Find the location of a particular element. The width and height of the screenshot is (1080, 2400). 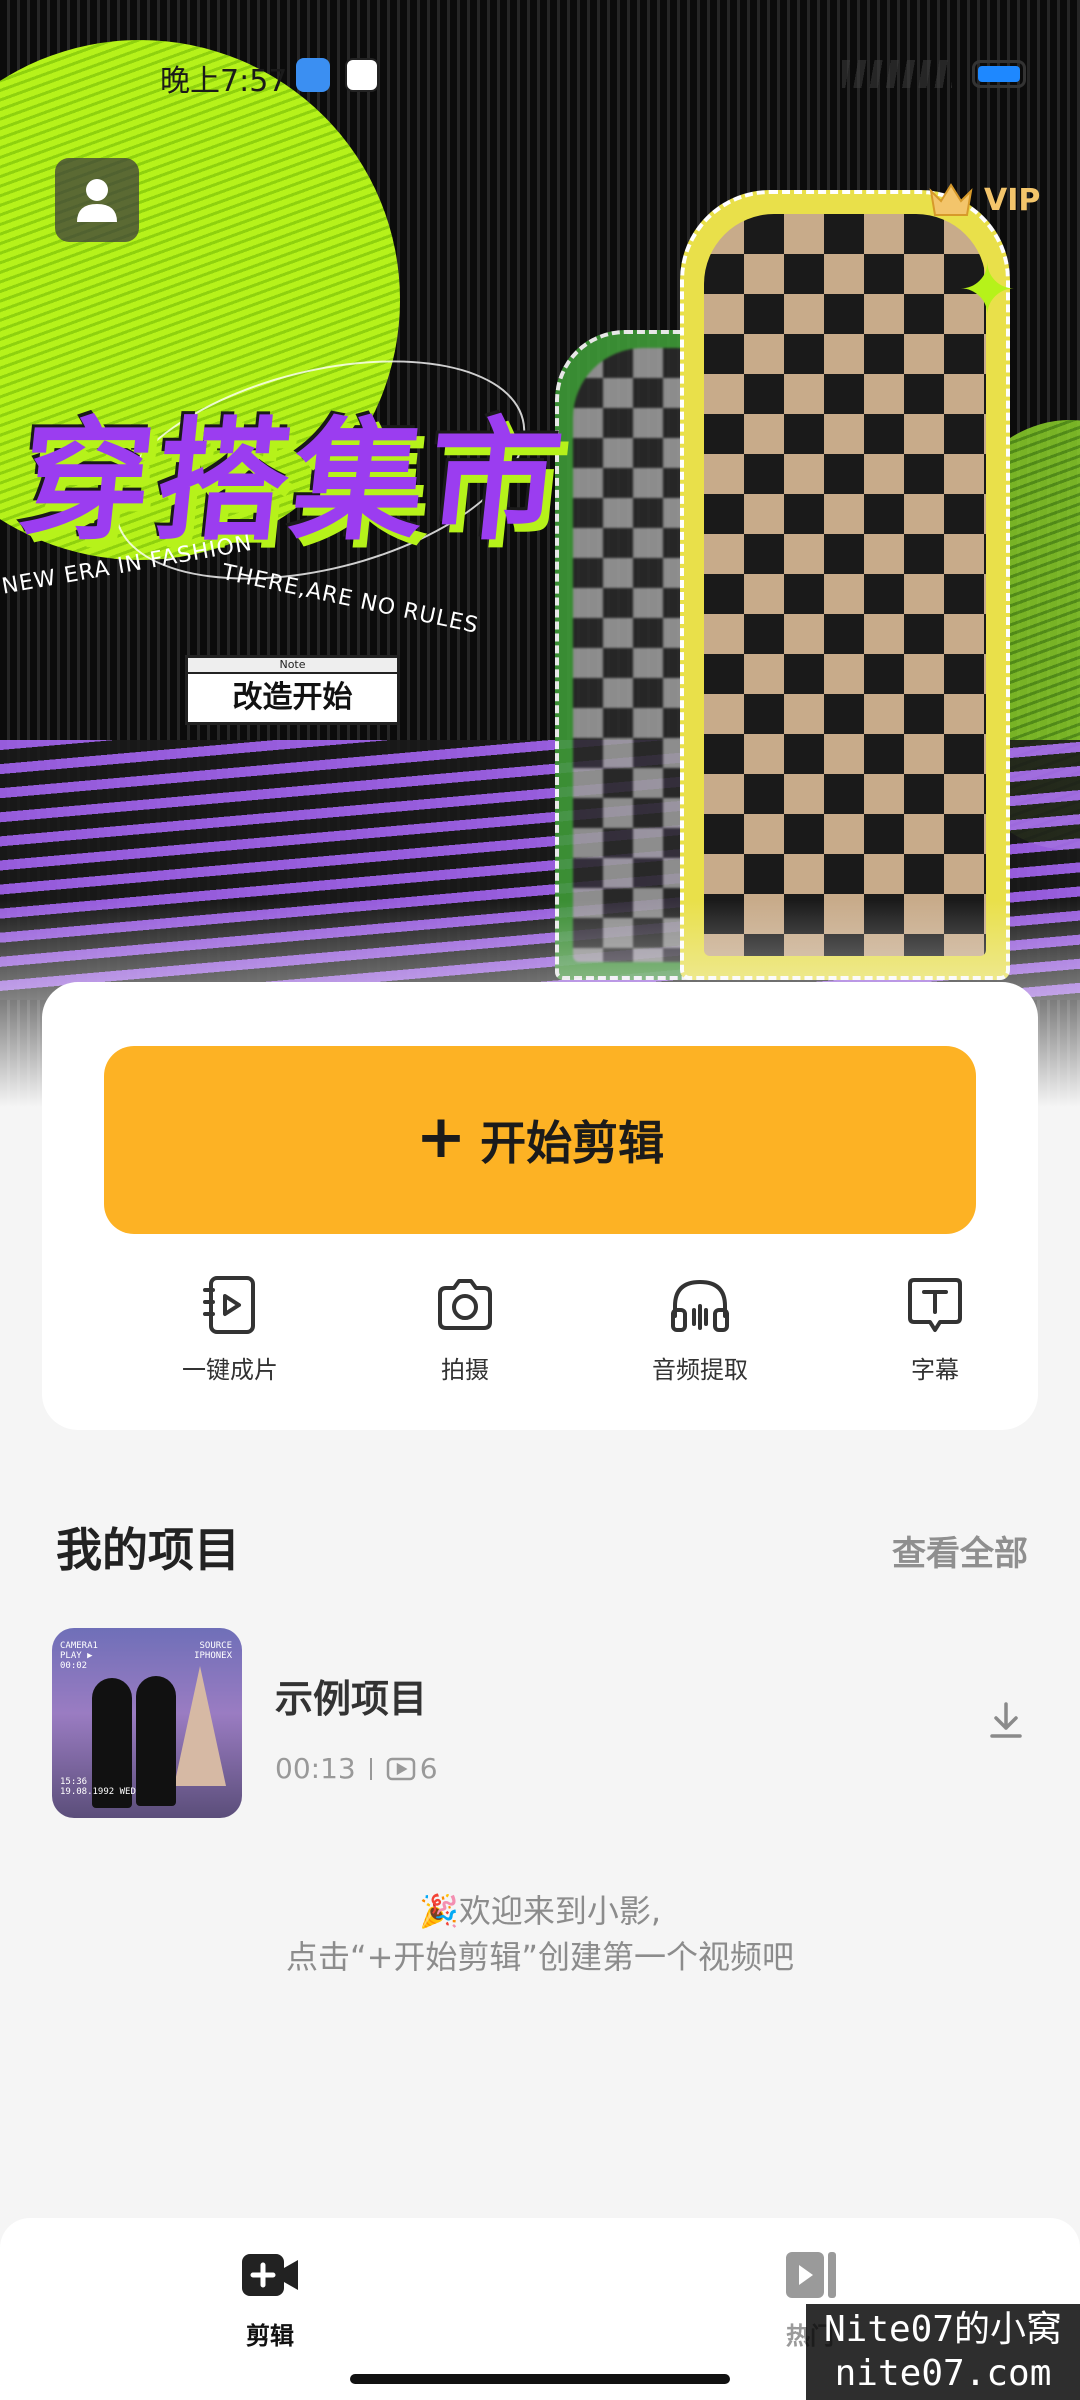

auto-video-icon is located at coordinates (229, 1305).